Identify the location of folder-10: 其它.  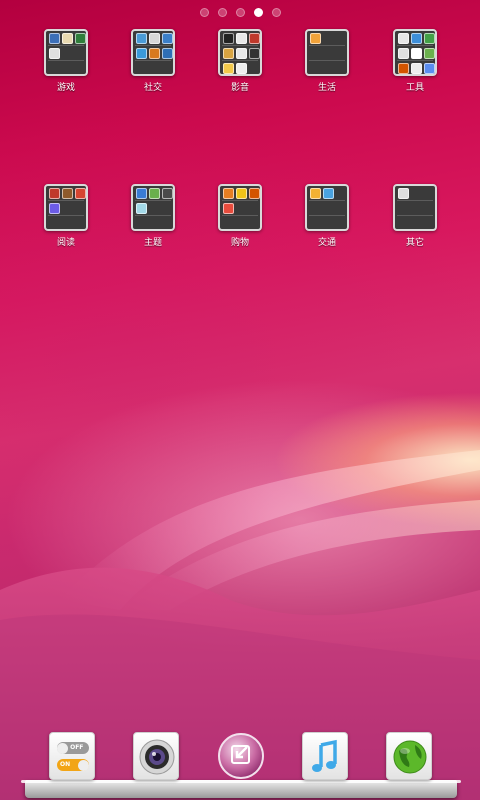
(415, 216).